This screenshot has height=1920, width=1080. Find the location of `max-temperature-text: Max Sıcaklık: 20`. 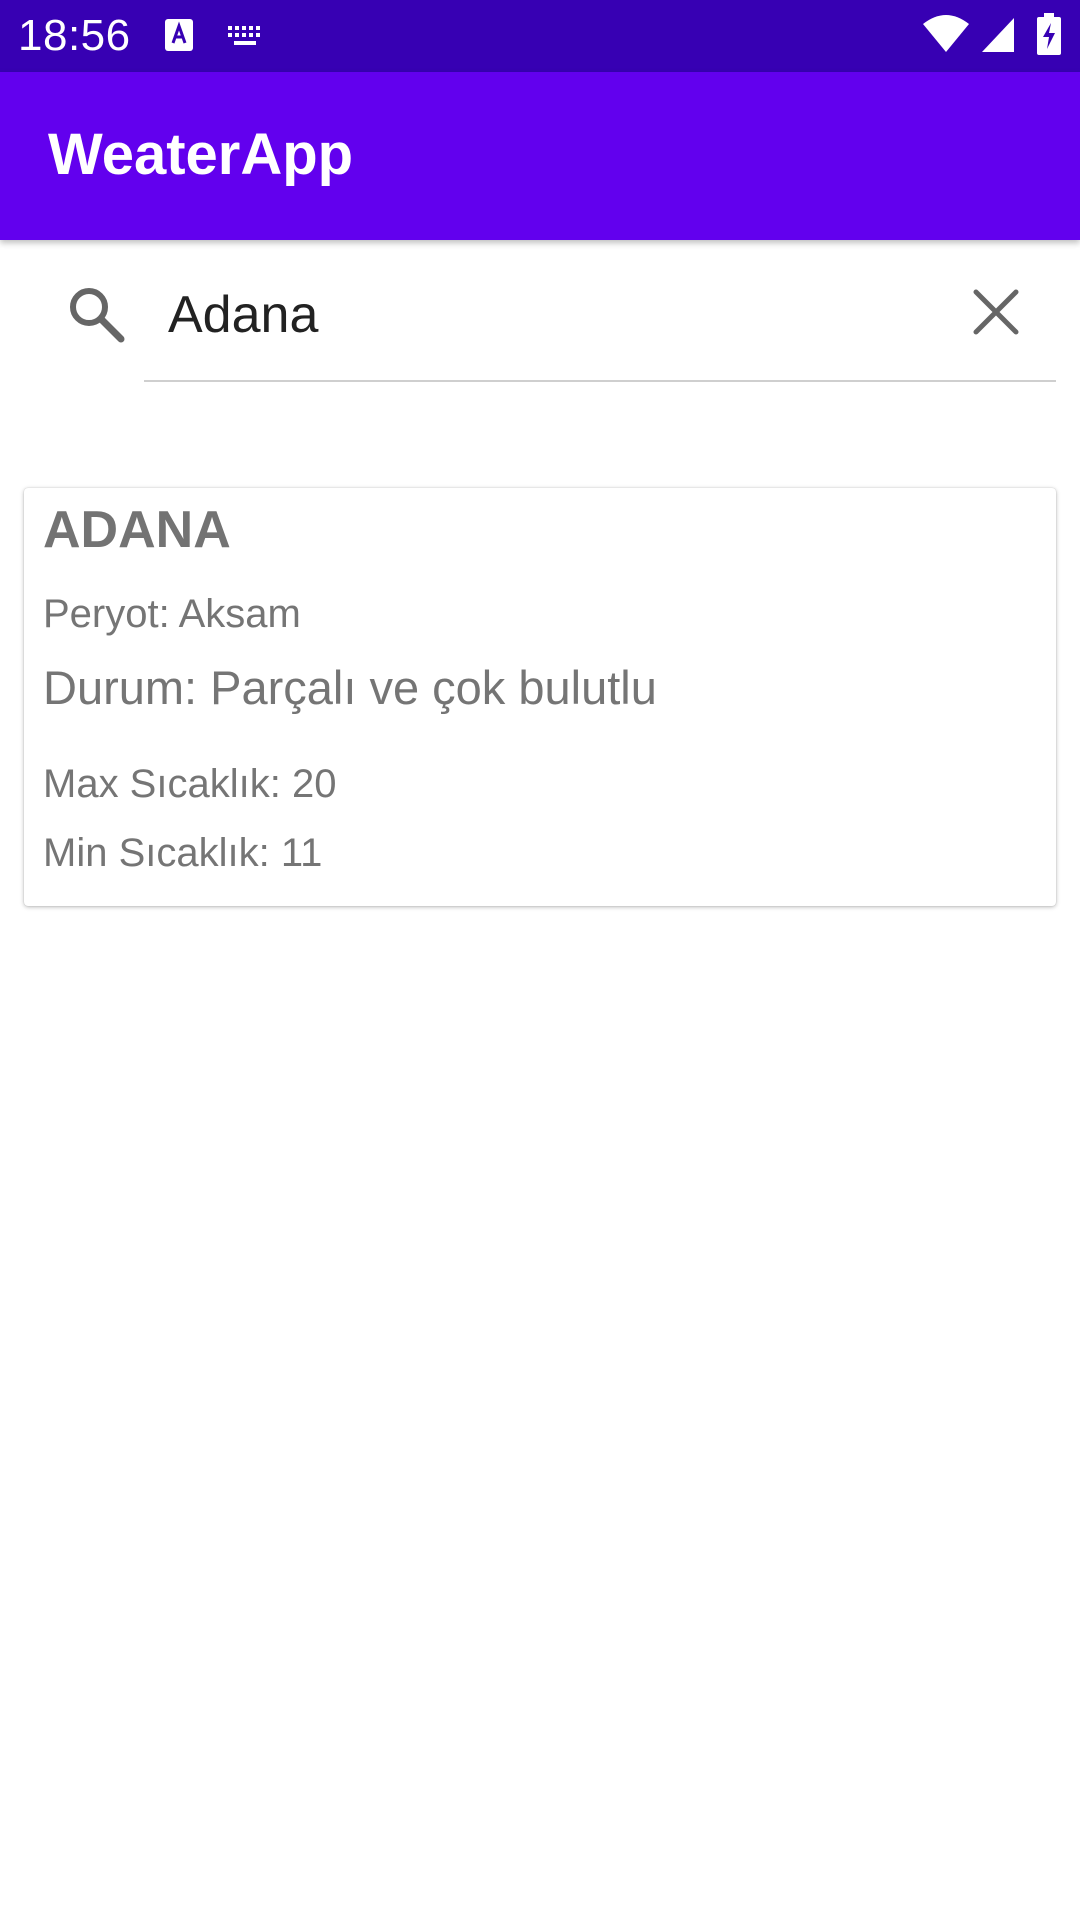

max-temperature-text: Max Sıcaklık: 20 is located at coordinates (190, 784).